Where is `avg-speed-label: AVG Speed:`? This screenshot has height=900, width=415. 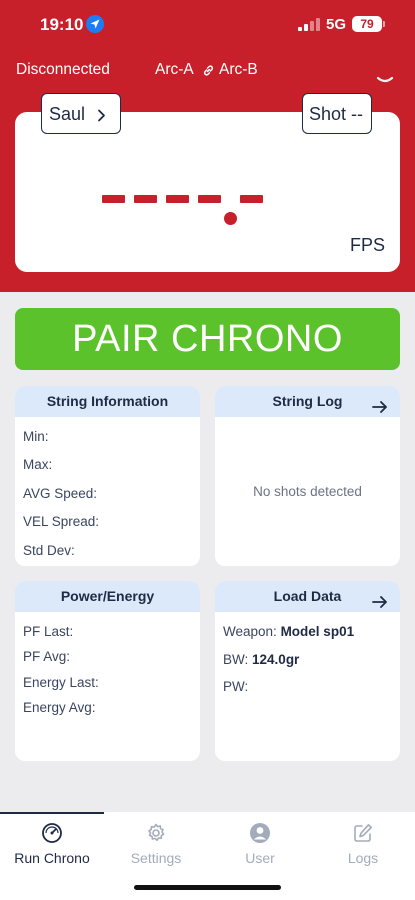
avg-speed-label: AVG Speed: is located at coordinates (60, 493).